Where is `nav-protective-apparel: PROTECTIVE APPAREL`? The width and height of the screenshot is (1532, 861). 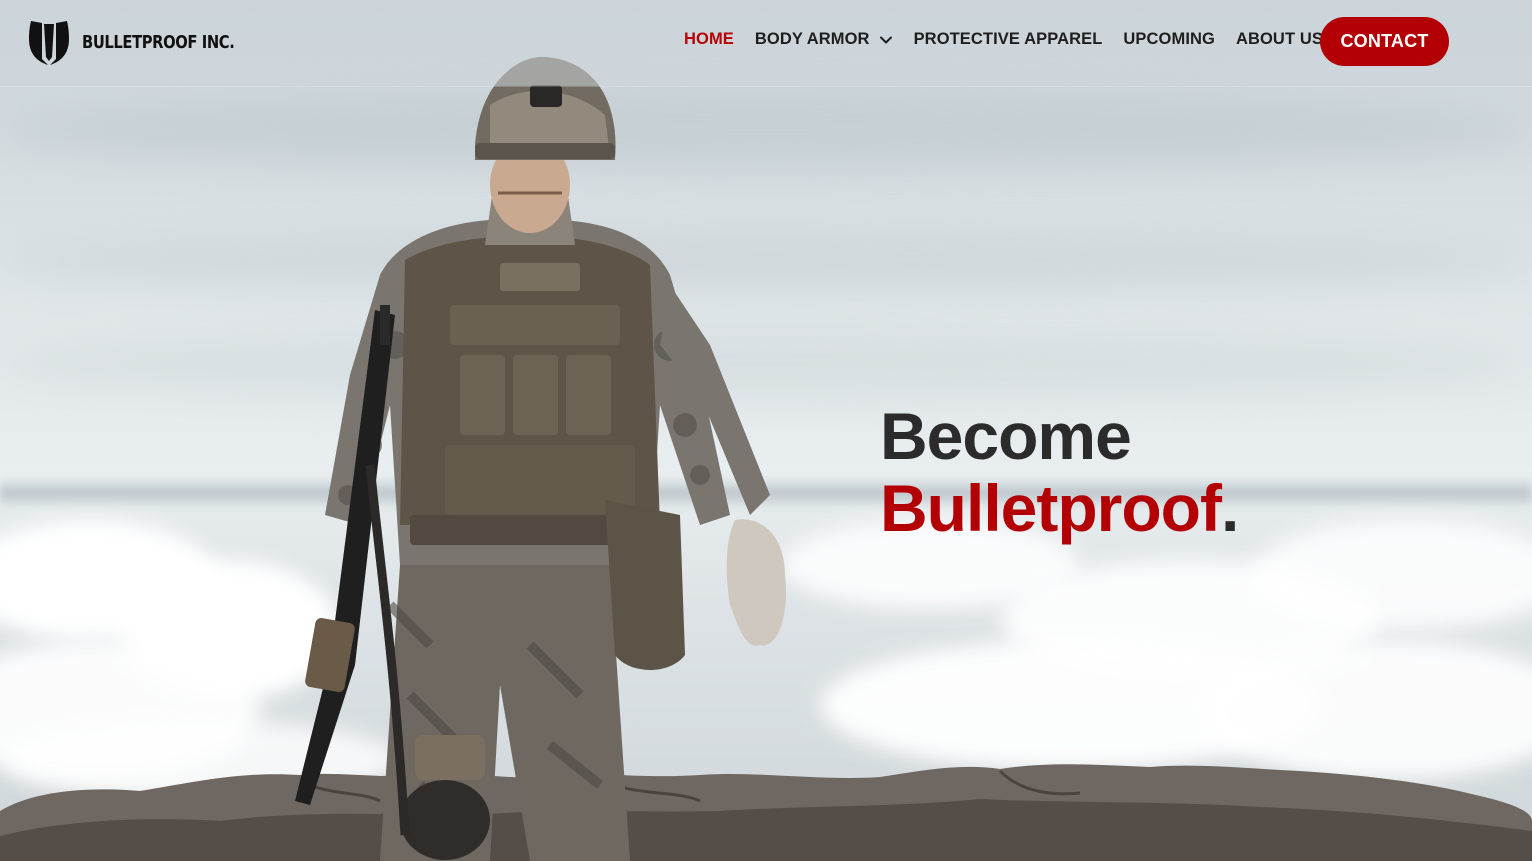 nav-protective-apparel: PROTECTIVE APPAREL is located at coordinates (1008, 39).